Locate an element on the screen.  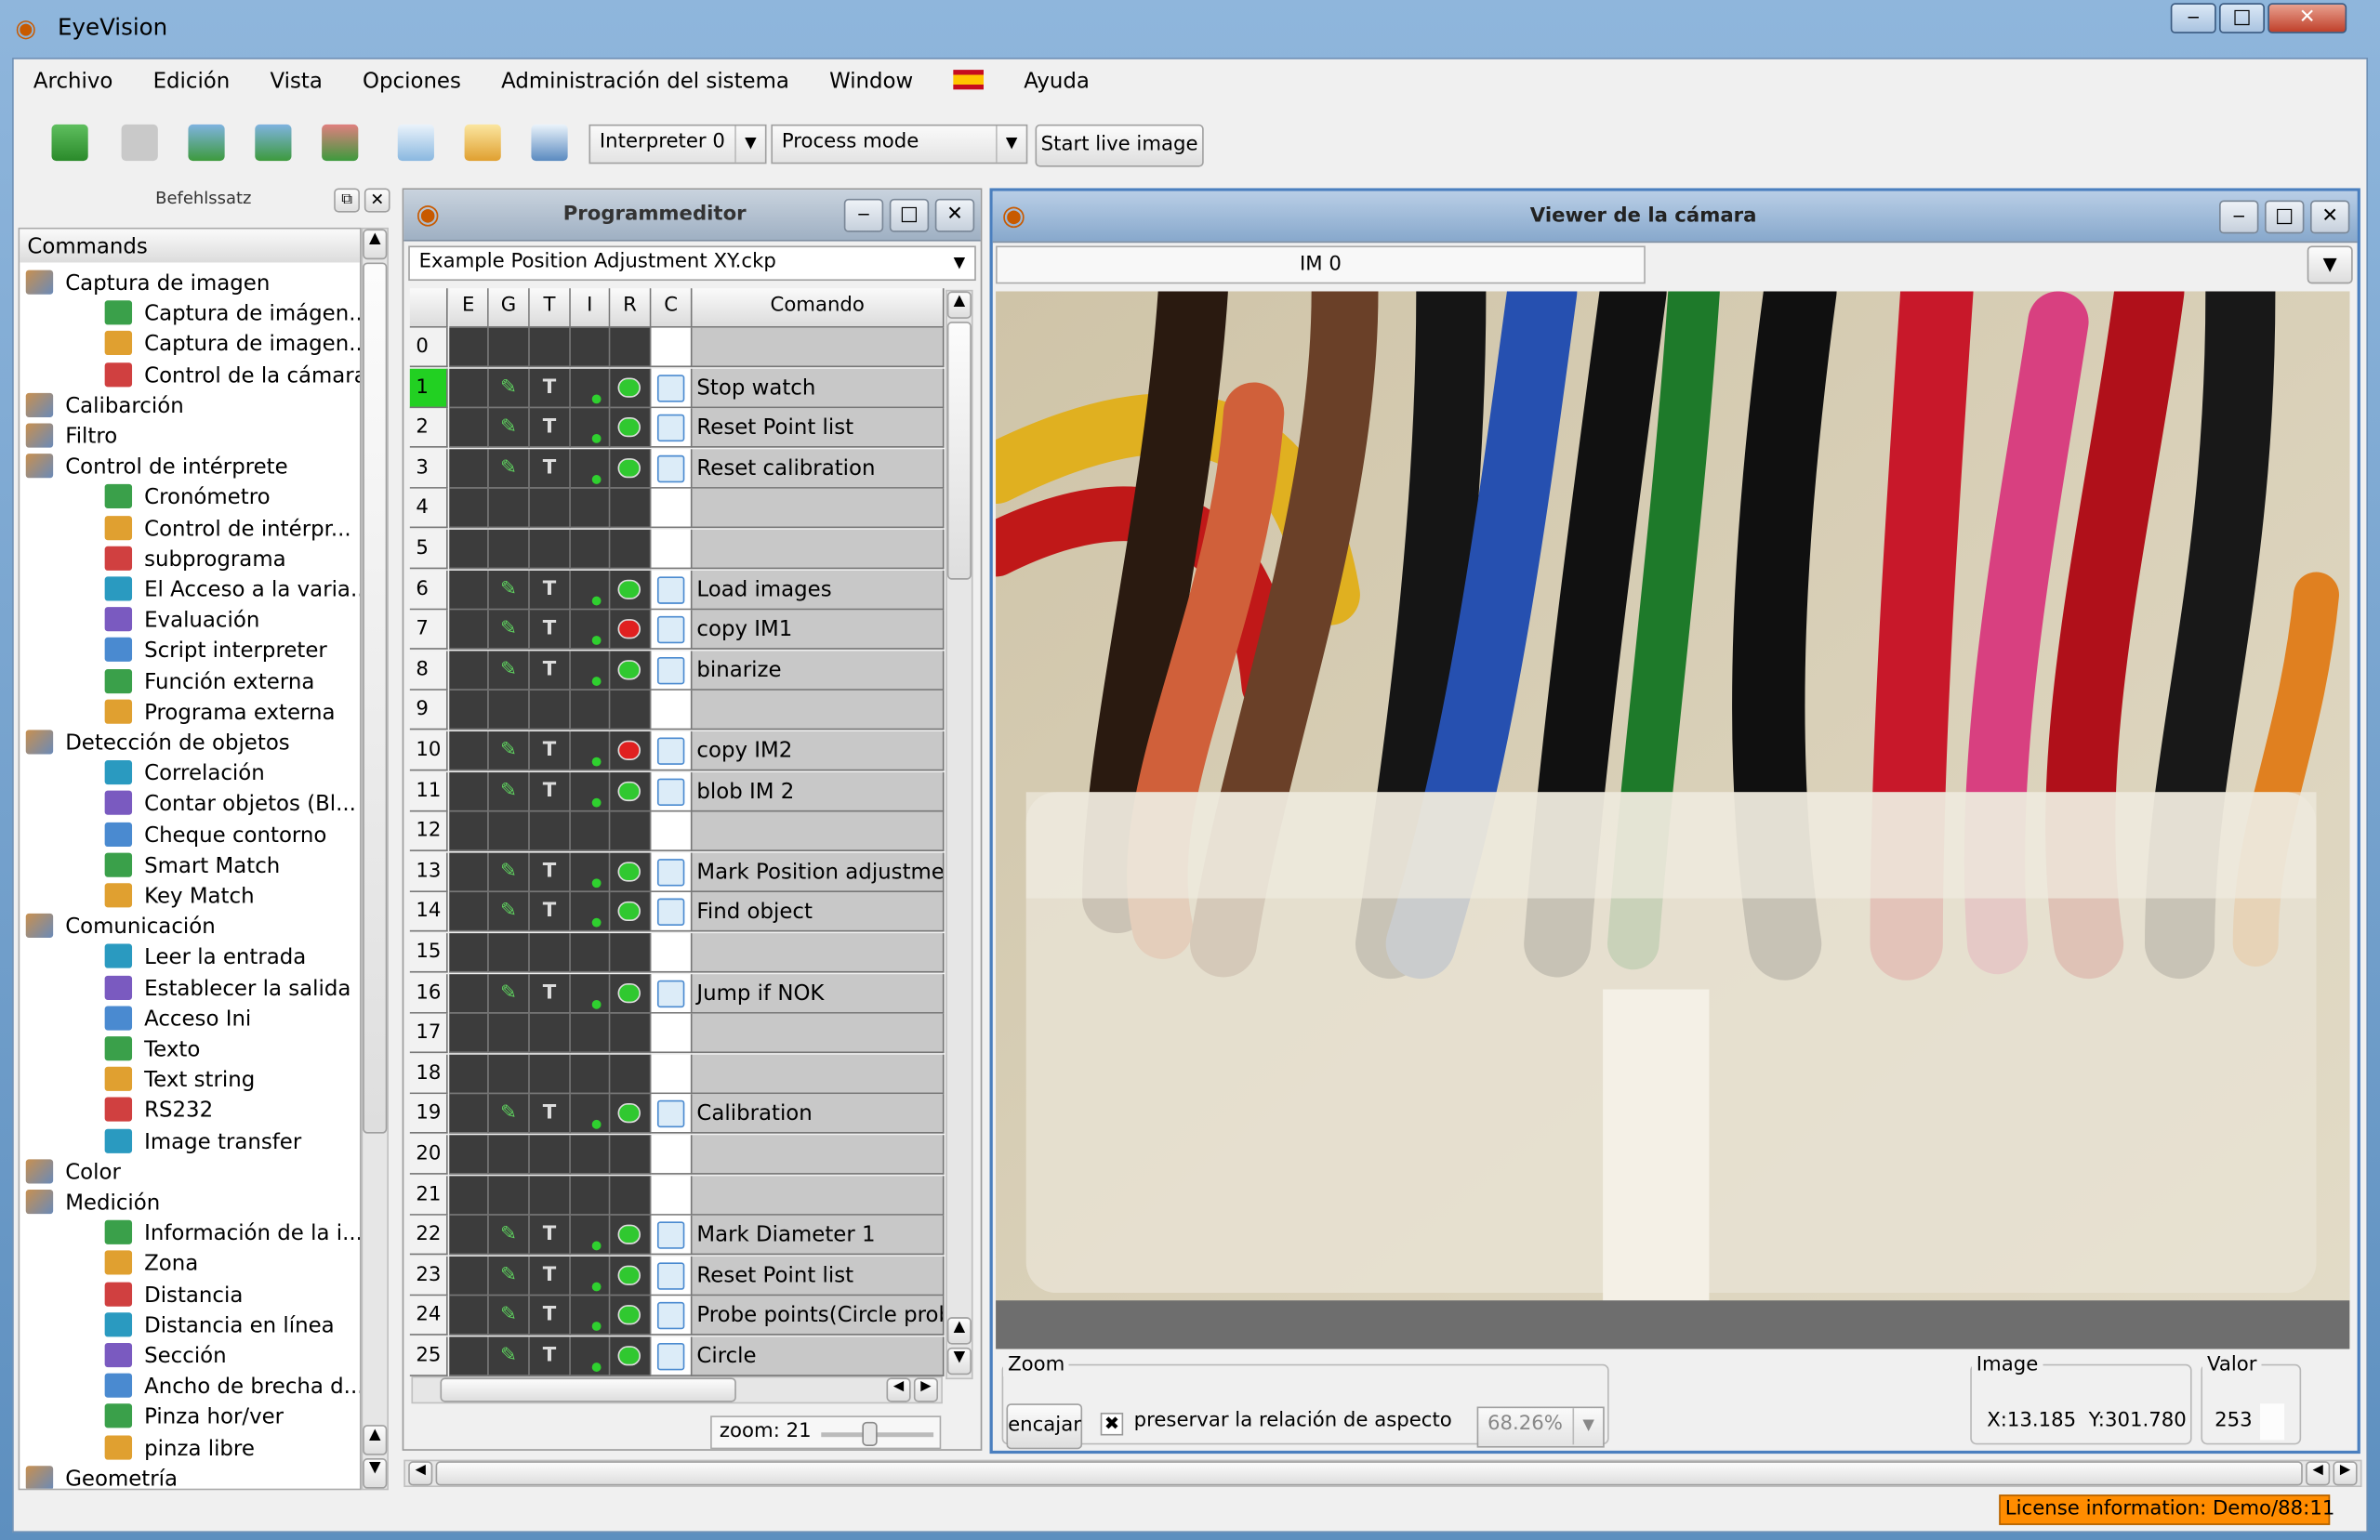
command-name: Calibration is located at coordinates (818, 1114).